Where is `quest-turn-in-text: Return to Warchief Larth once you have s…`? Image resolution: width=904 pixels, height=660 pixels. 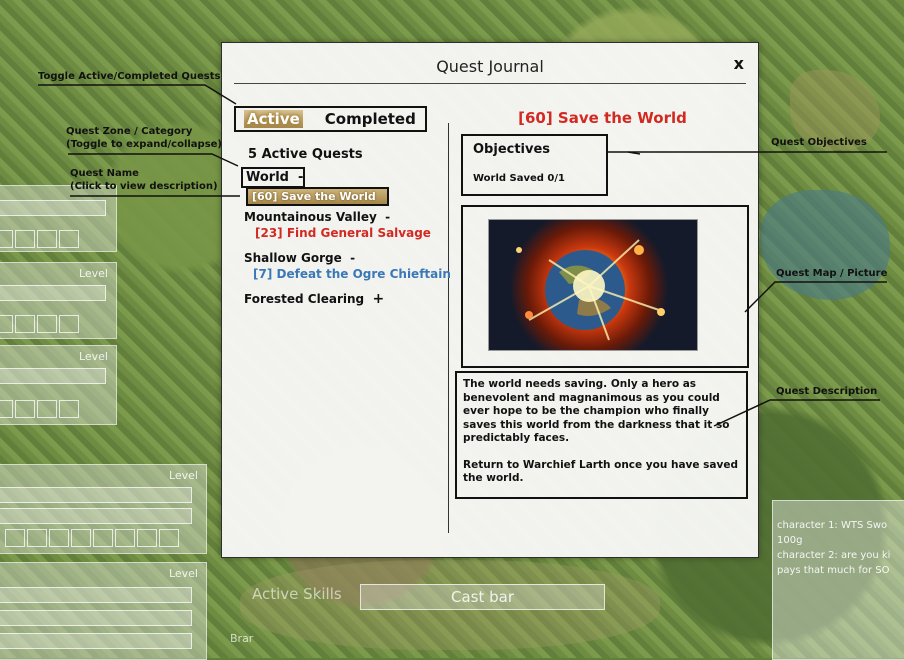 quest-turn-in-text: Return to Warchief Larth once you have s… is located at coordinates (600, 471).